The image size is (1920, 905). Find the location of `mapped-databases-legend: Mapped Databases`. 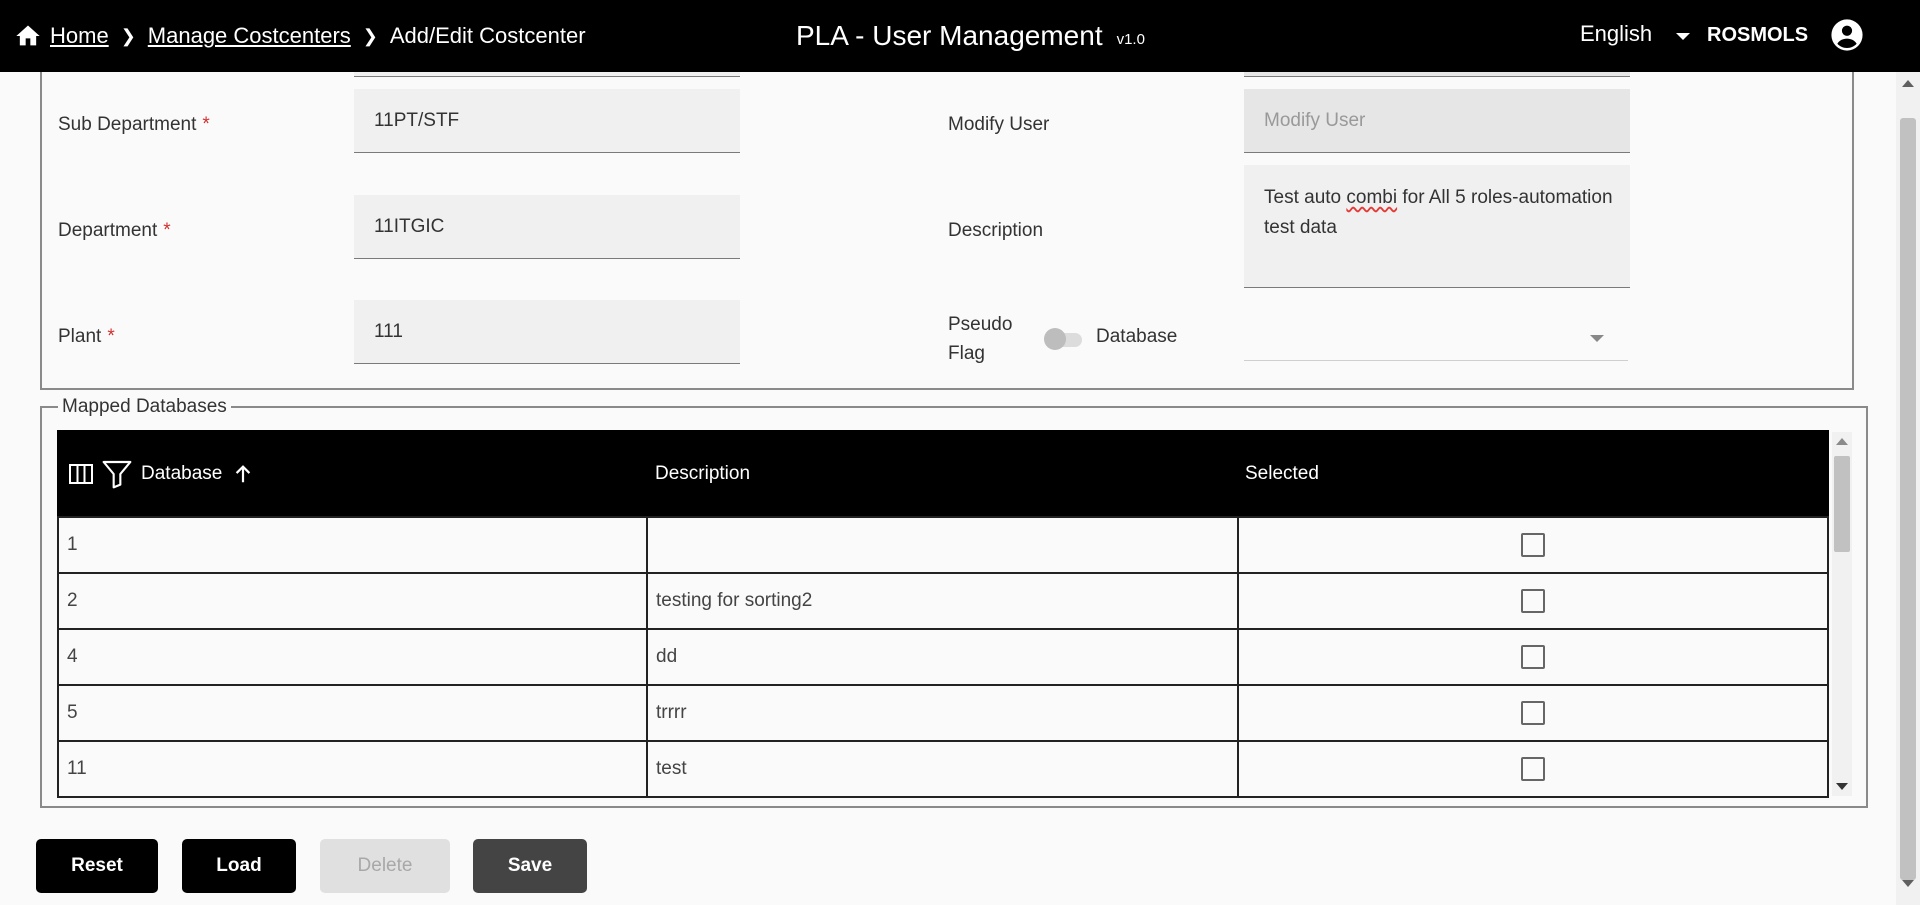

mapped-databases-legend: Mapped Databases is located at coordinates (144, 407).